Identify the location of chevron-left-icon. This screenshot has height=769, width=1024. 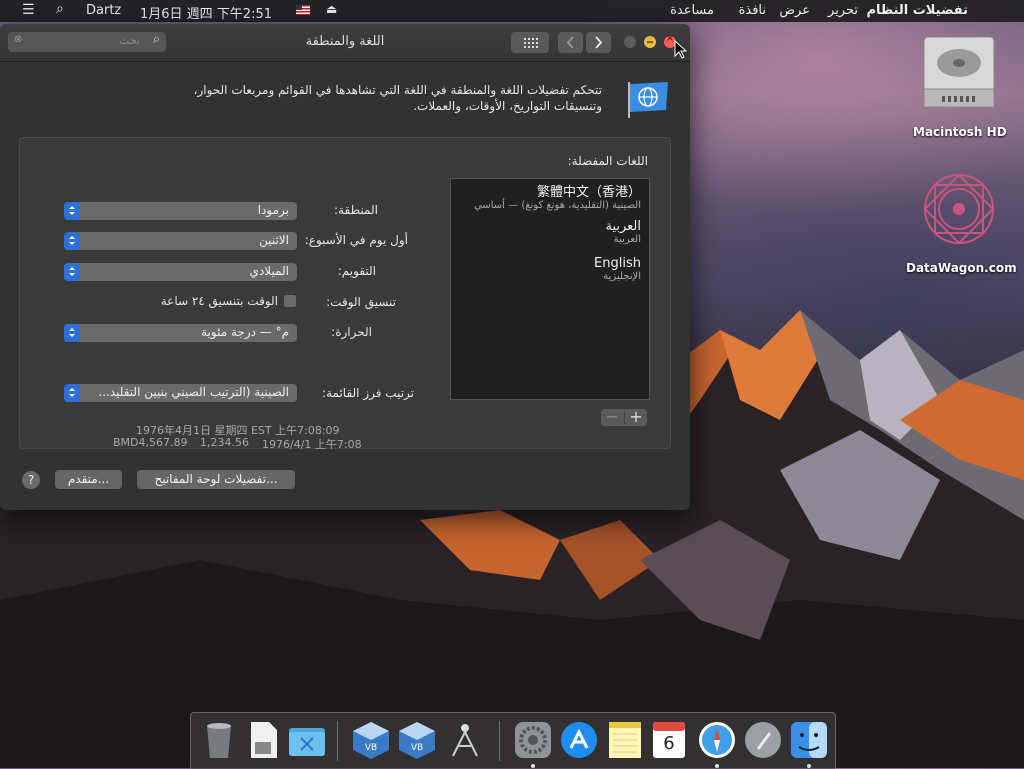
(570, 42).